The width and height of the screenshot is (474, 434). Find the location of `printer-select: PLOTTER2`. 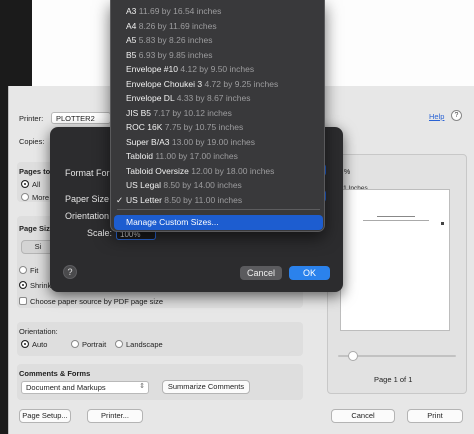

printer-select: PLOTTER2 is located at coordinates (81, 118).